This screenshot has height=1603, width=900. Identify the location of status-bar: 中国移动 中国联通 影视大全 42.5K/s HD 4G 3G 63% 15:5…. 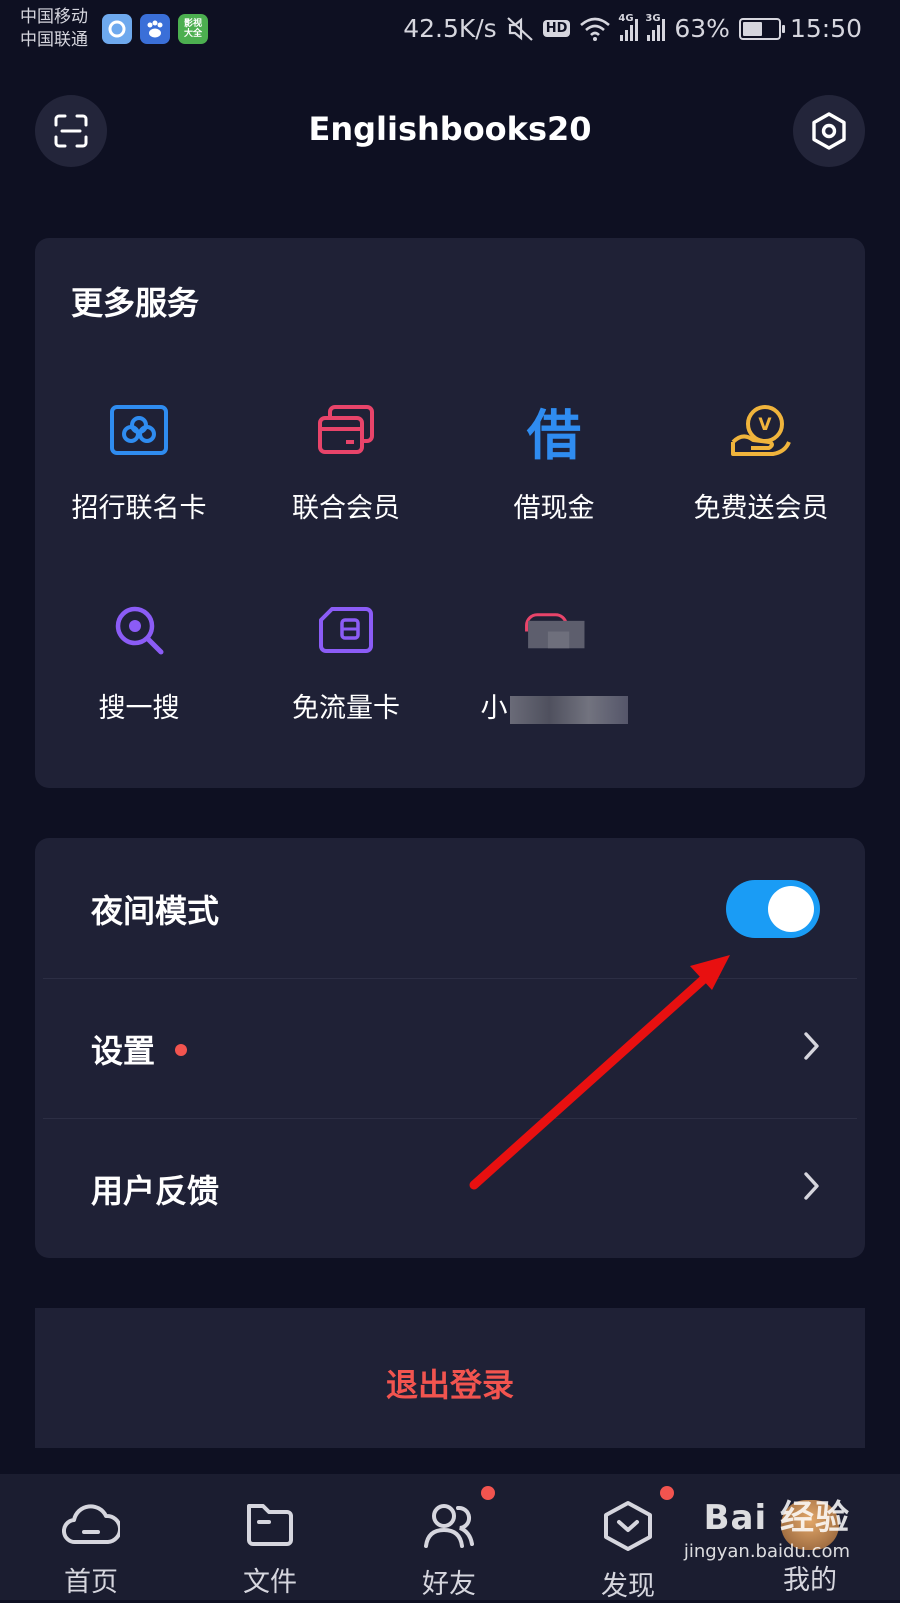
(450, 31).